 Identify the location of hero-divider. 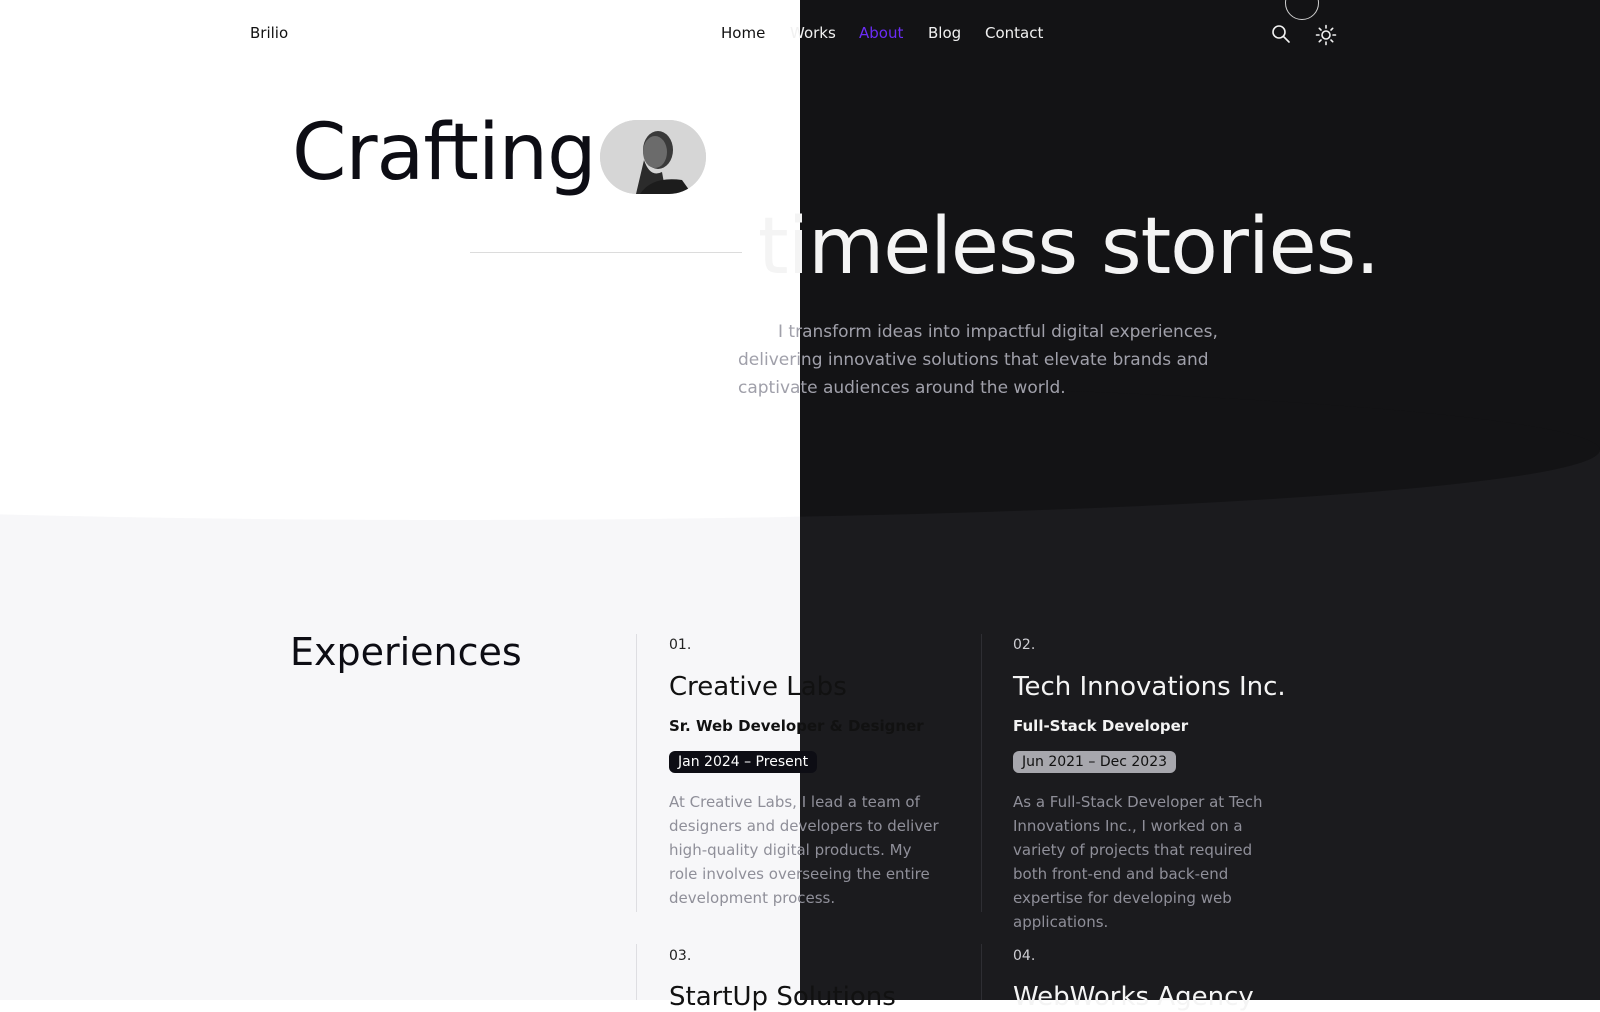
(606, 252).